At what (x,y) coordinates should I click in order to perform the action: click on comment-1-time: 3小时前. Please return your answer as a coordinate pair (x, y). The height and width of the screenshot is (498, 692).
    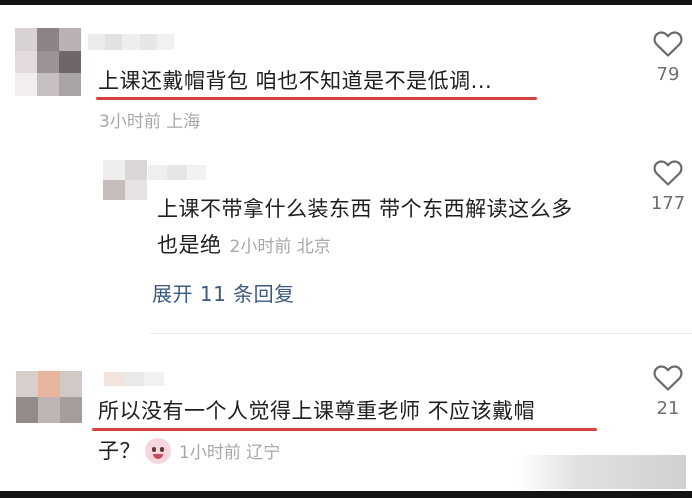
    Looking at the image, I should click on (130, 122).